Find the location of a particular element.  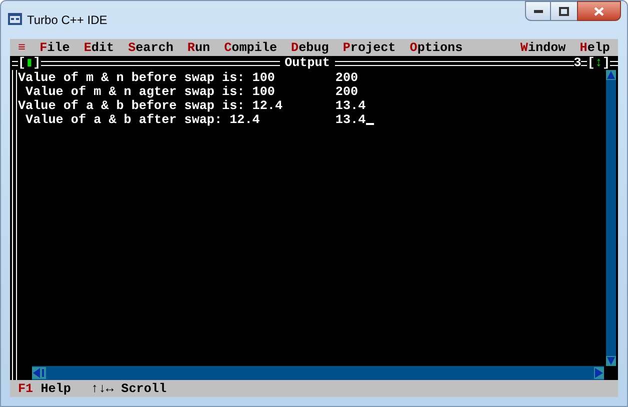

minimize-button is located at coordinates (538, 11).